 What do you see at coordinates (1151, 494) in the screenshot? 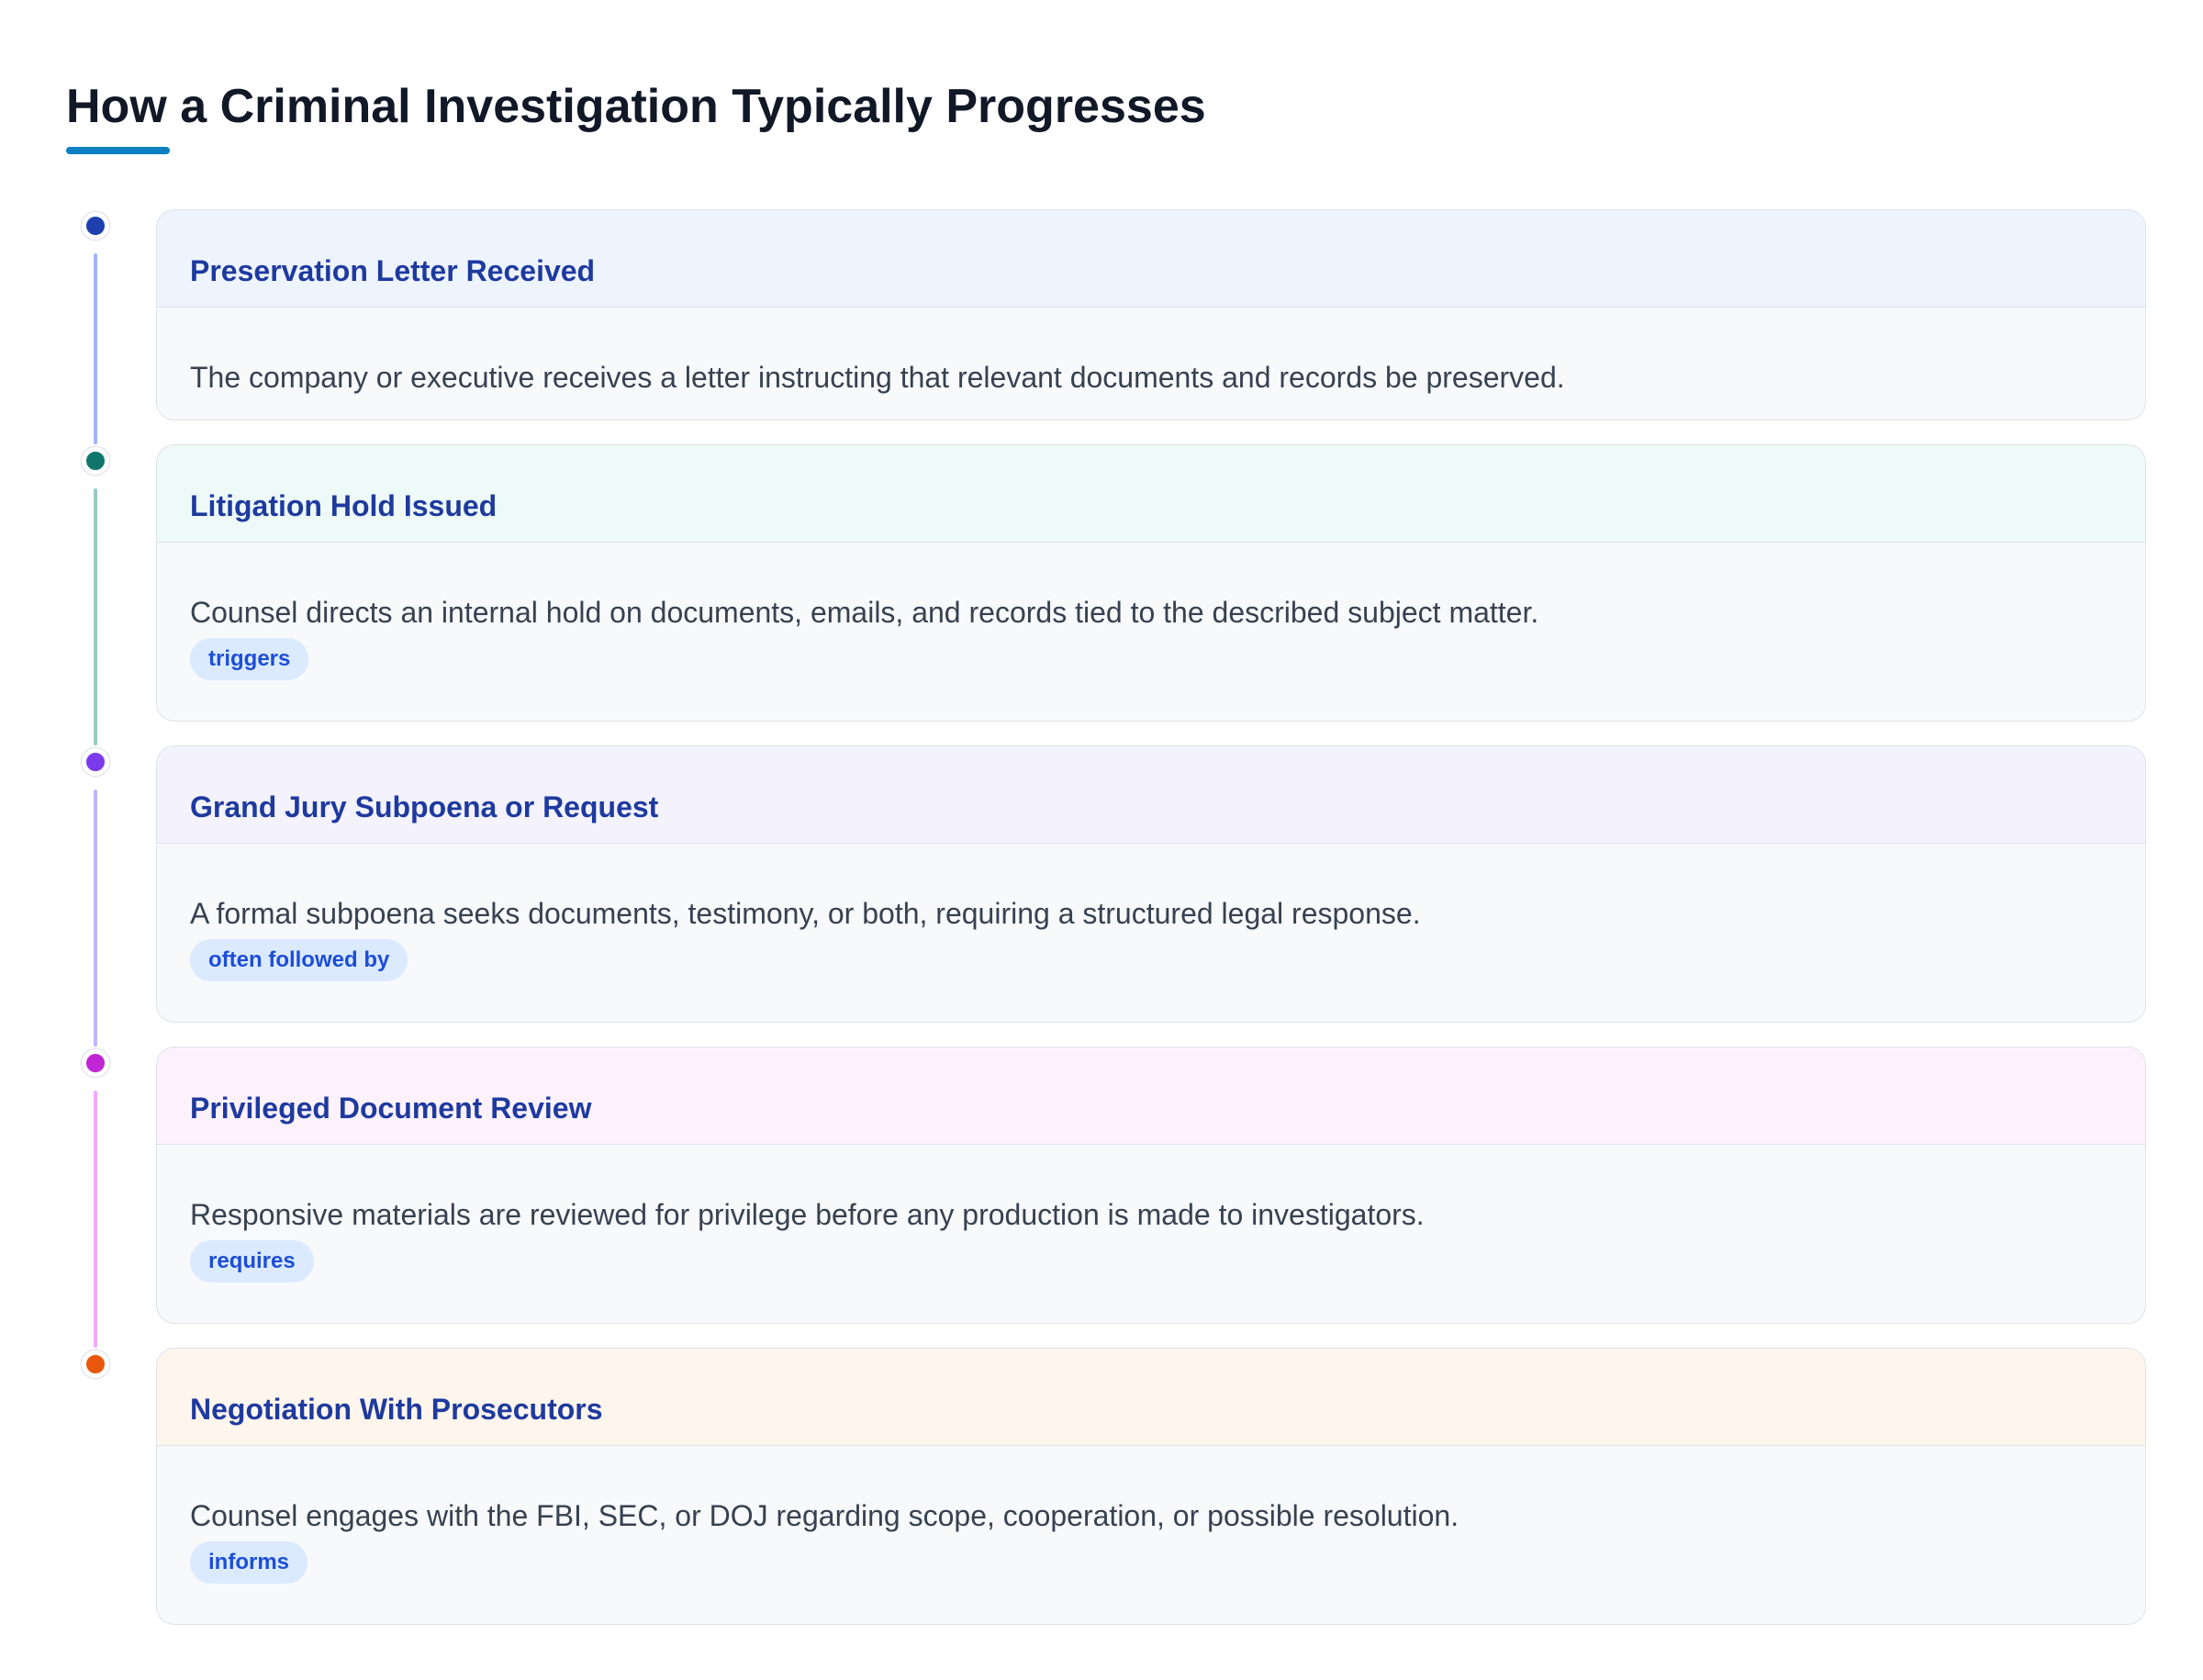
I see `step-card-header: Litigation Hold Issued` at bounding box center [1151, 494].